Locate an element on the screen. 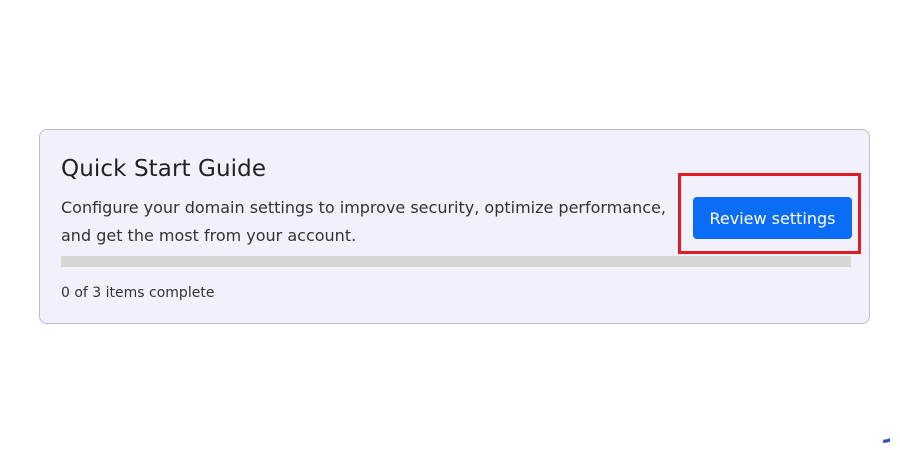  progress-bar is located at coordinates (456, 261).